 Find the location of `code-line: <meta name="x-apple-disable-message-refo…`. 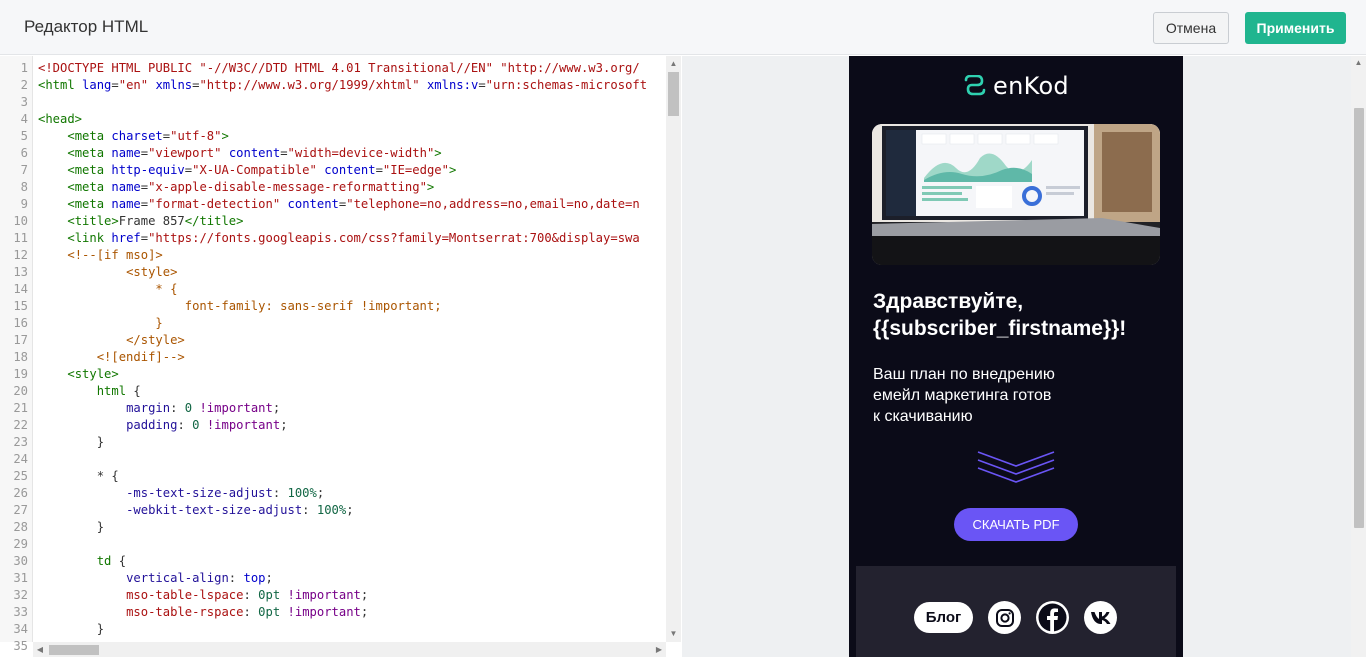

code-line: <meta name="x-apple-disable-message-refo… is located at coordinates (236, 187).